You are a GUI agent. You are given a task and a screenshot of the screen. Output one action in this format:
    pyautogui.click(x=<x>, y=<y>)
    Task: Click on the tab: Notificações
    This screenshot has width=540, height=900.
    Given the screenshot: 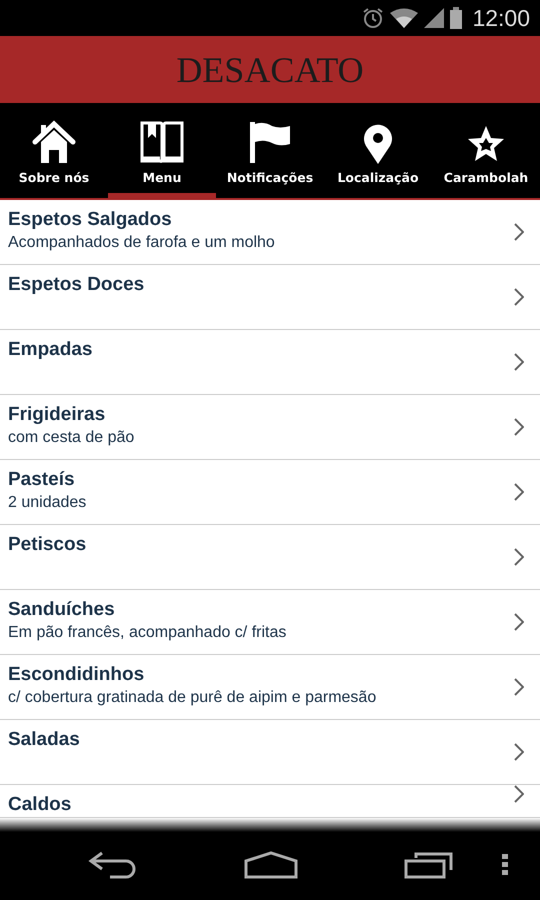 What is the action you would take?
    pyautogui.click(x=270, y=150)
    